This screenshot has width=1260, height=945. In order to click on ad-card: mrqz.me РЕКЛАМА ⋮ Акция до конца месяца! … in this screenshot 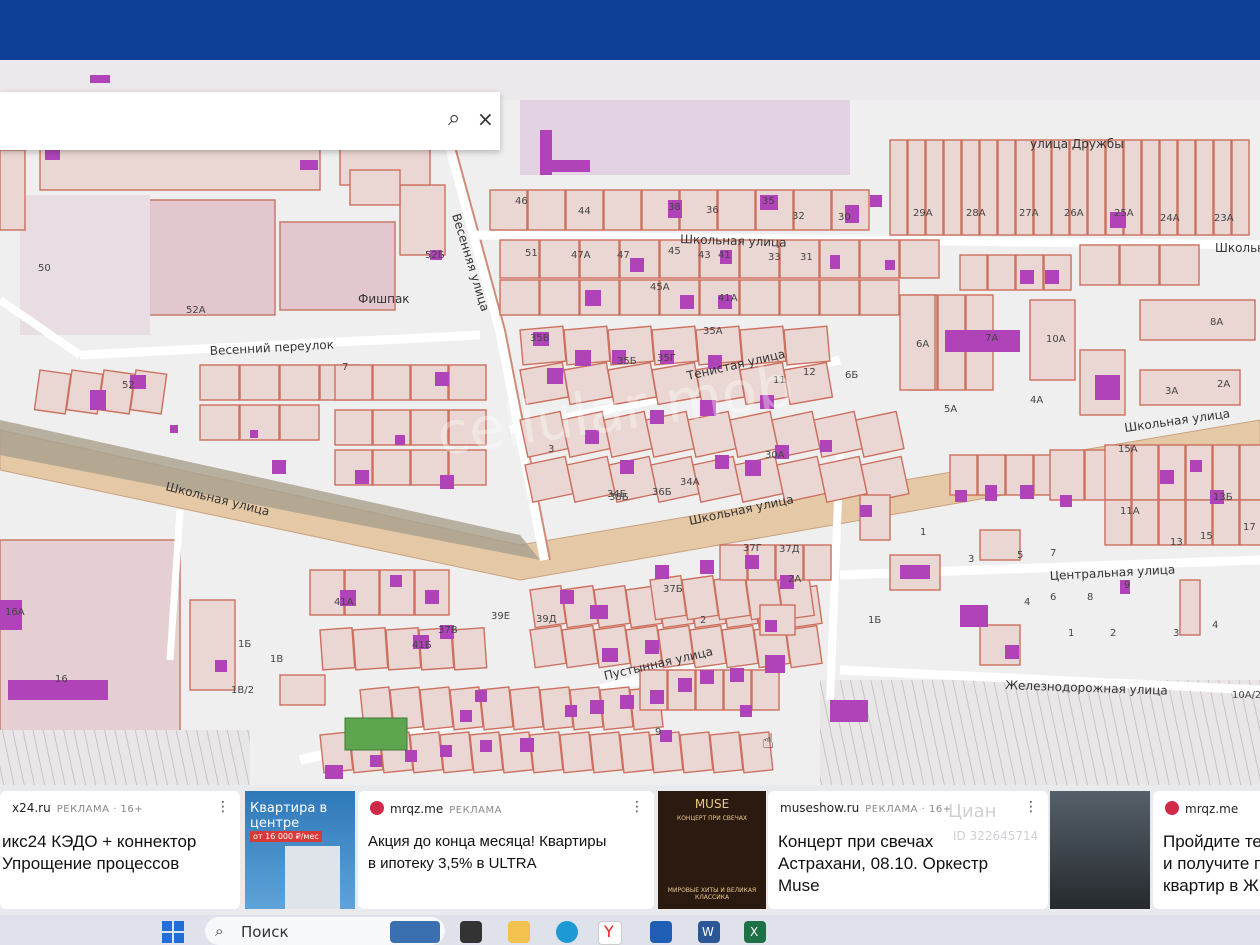, I will do `click(506, 850)`.